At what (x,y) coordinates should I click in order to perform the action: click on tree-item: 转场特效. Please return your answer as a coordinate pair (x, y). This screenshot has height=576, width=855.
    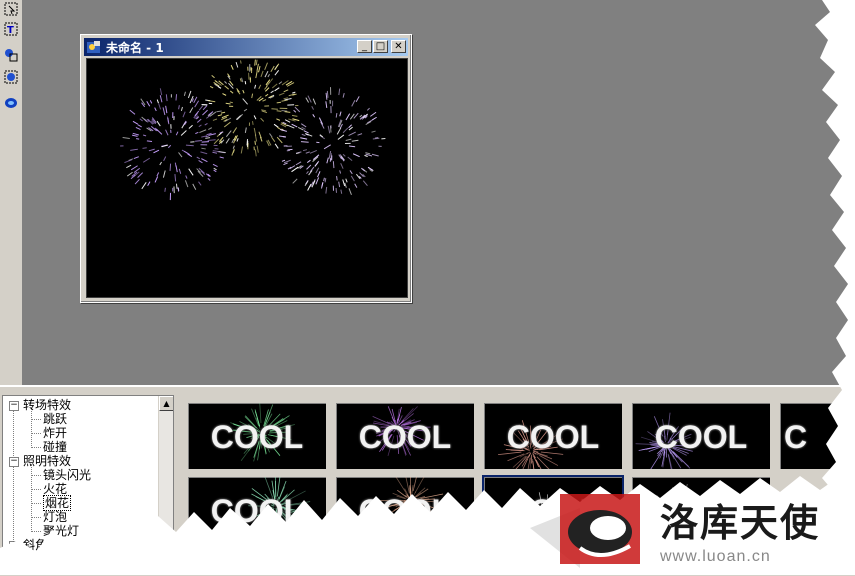
    Looking at the image, I should click on (47, 405).